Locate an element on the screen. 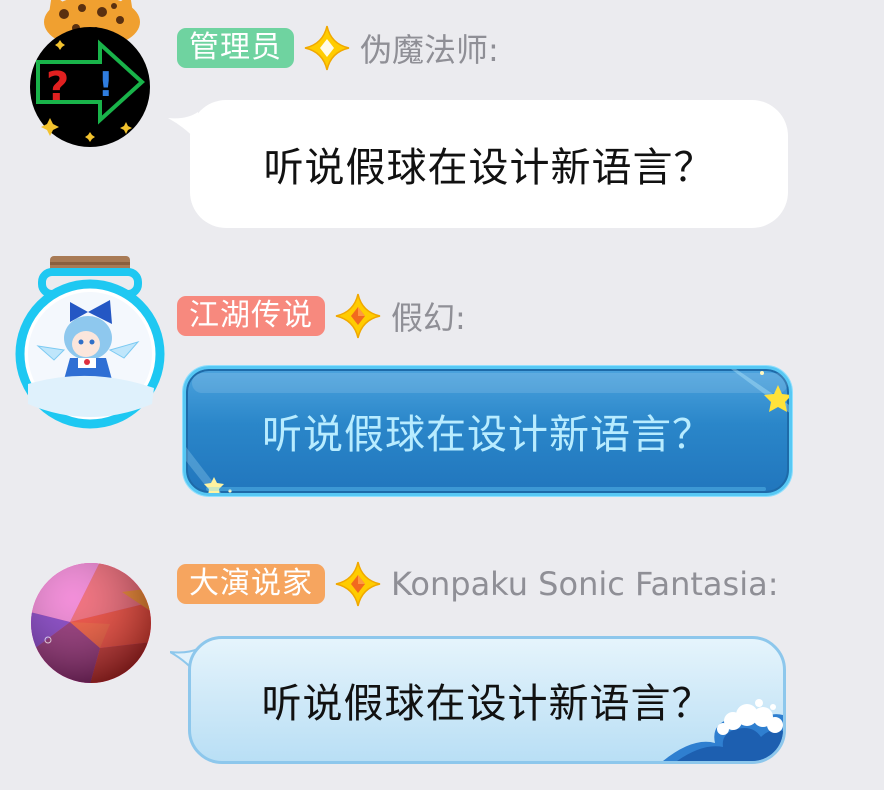 This screenshot has height=790, width=884. title-badge: 管理员 is located at coordinates (235, 48).